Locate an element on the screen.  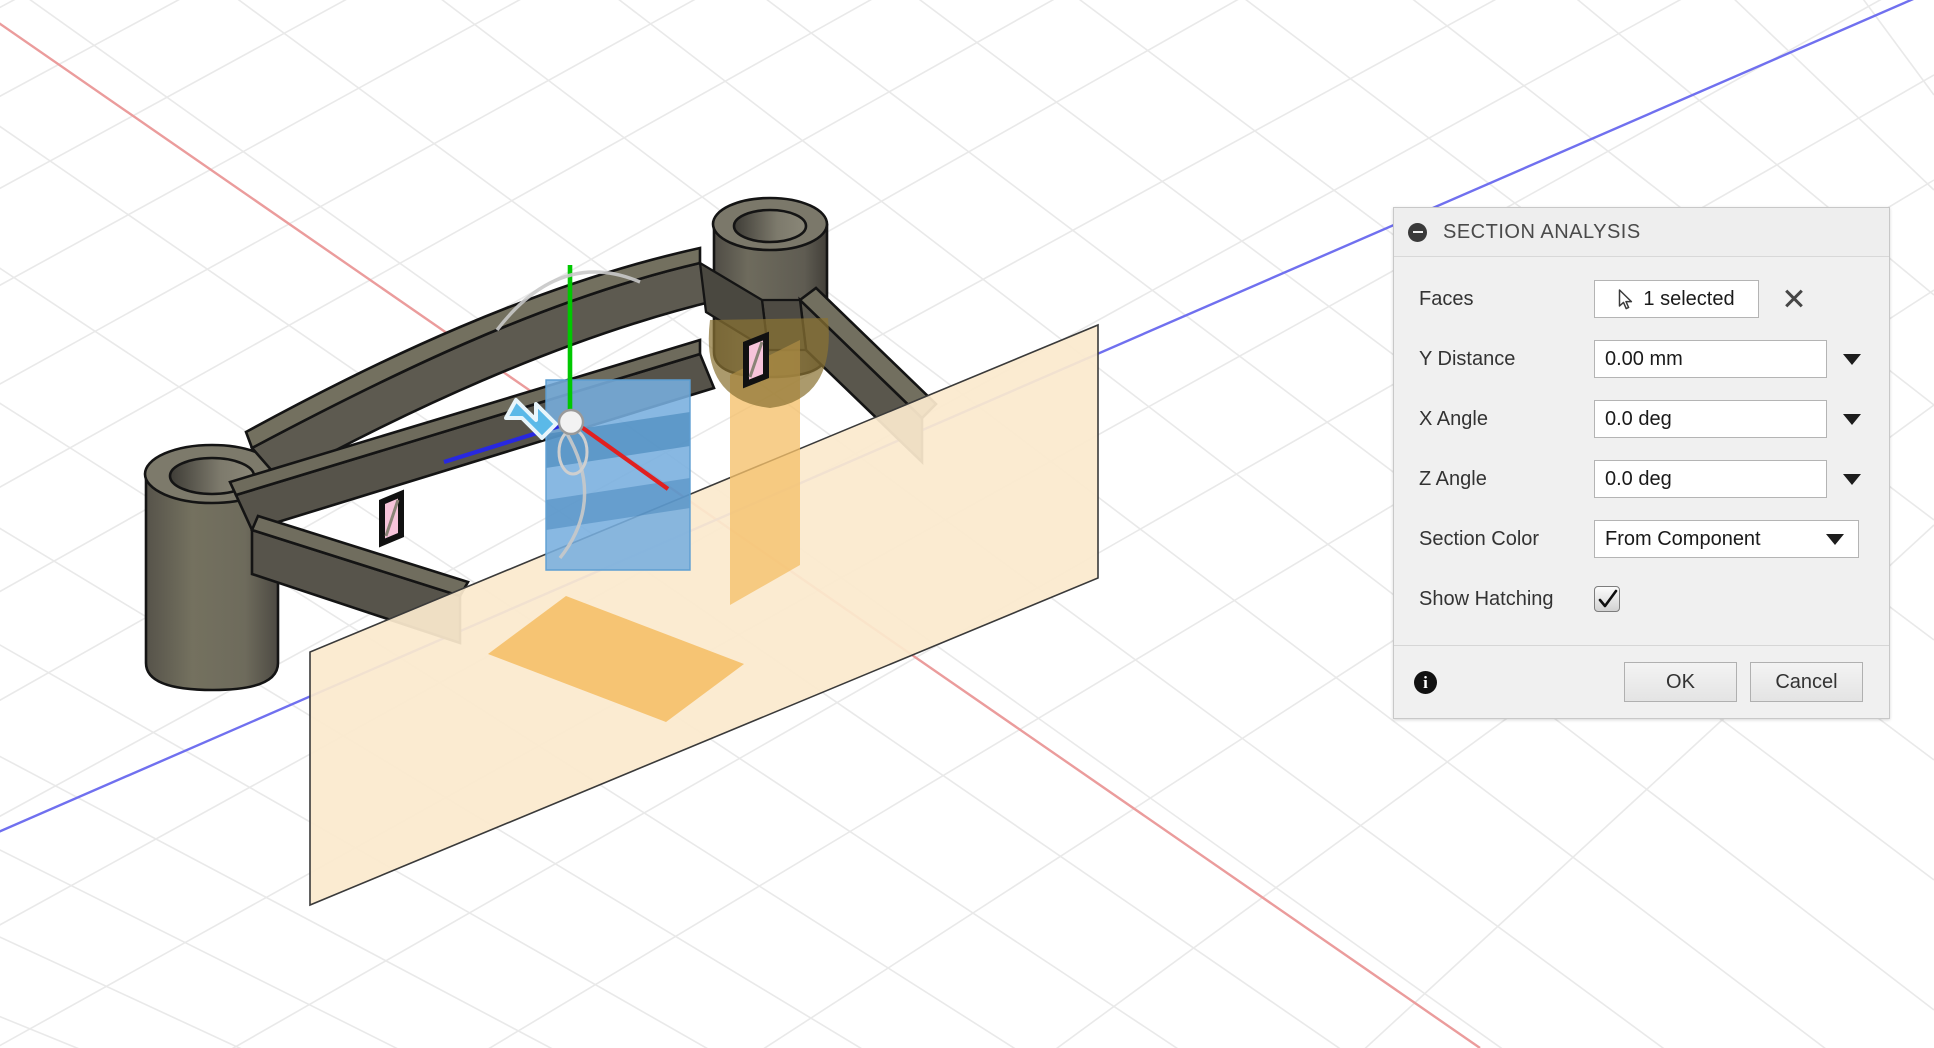
cursor-arrow-icon is located at coordinates (1626, 298).